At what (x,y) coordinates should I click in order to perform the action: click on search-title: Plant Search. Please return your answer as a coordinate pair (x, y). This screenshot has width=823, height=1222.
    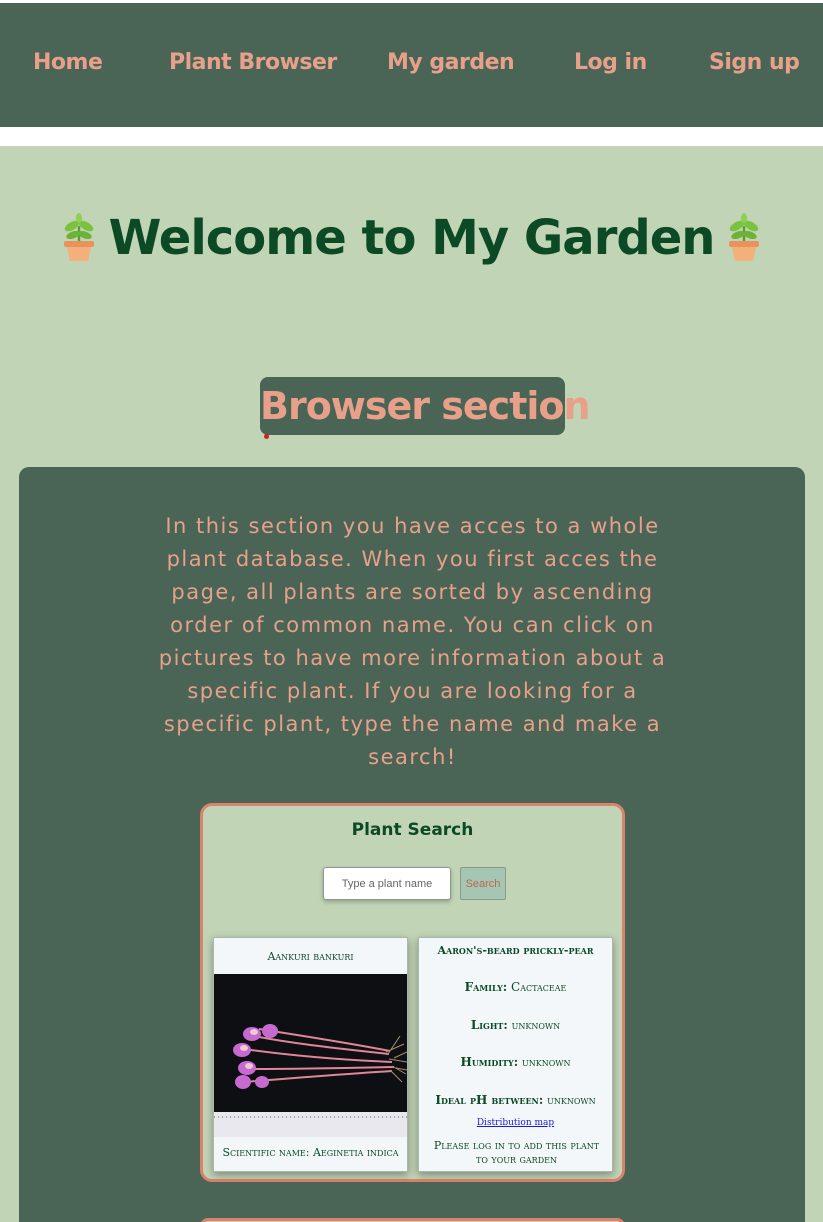
    Looking at the image, I should click on (412, 830).